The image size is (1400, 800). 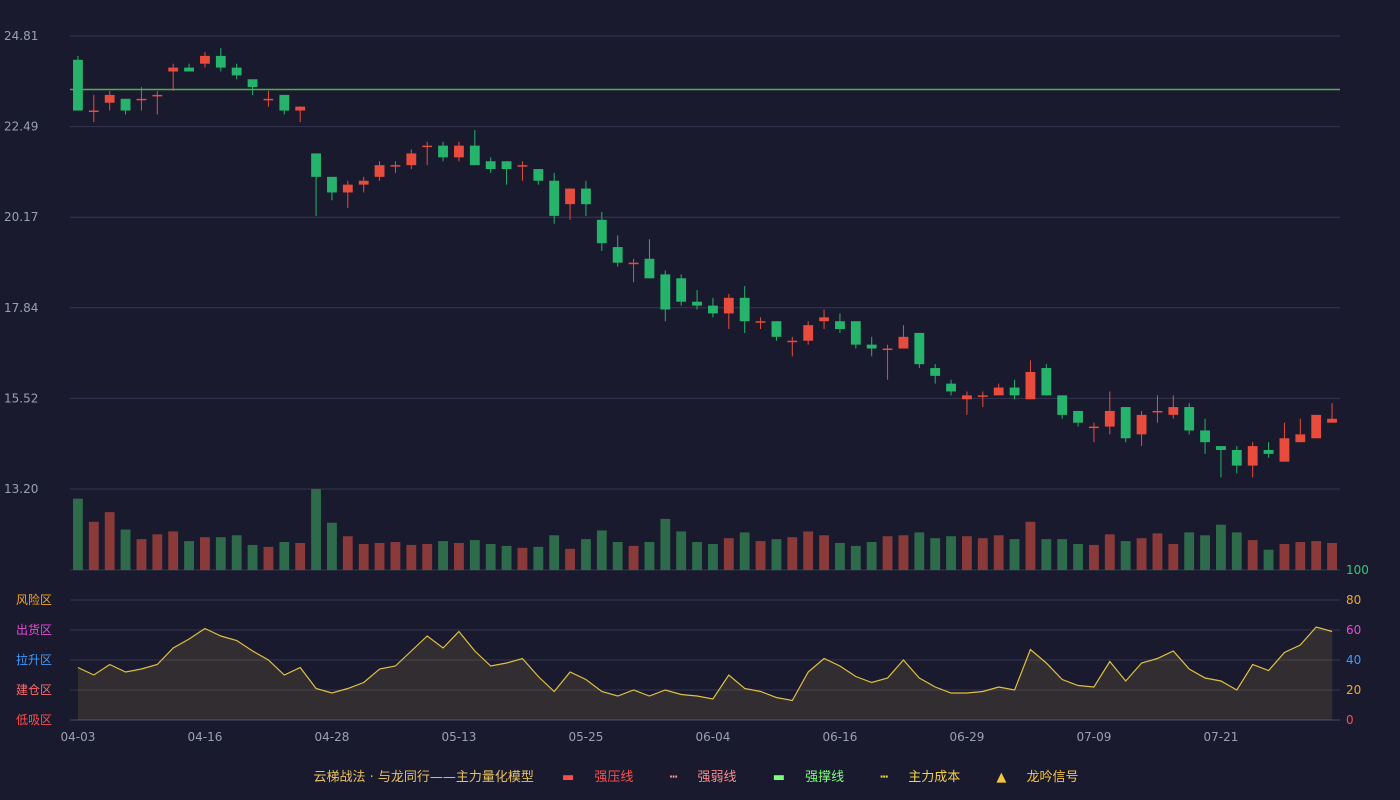 I want to click on zone-label: 拉升区, so click(x=34, y=659).